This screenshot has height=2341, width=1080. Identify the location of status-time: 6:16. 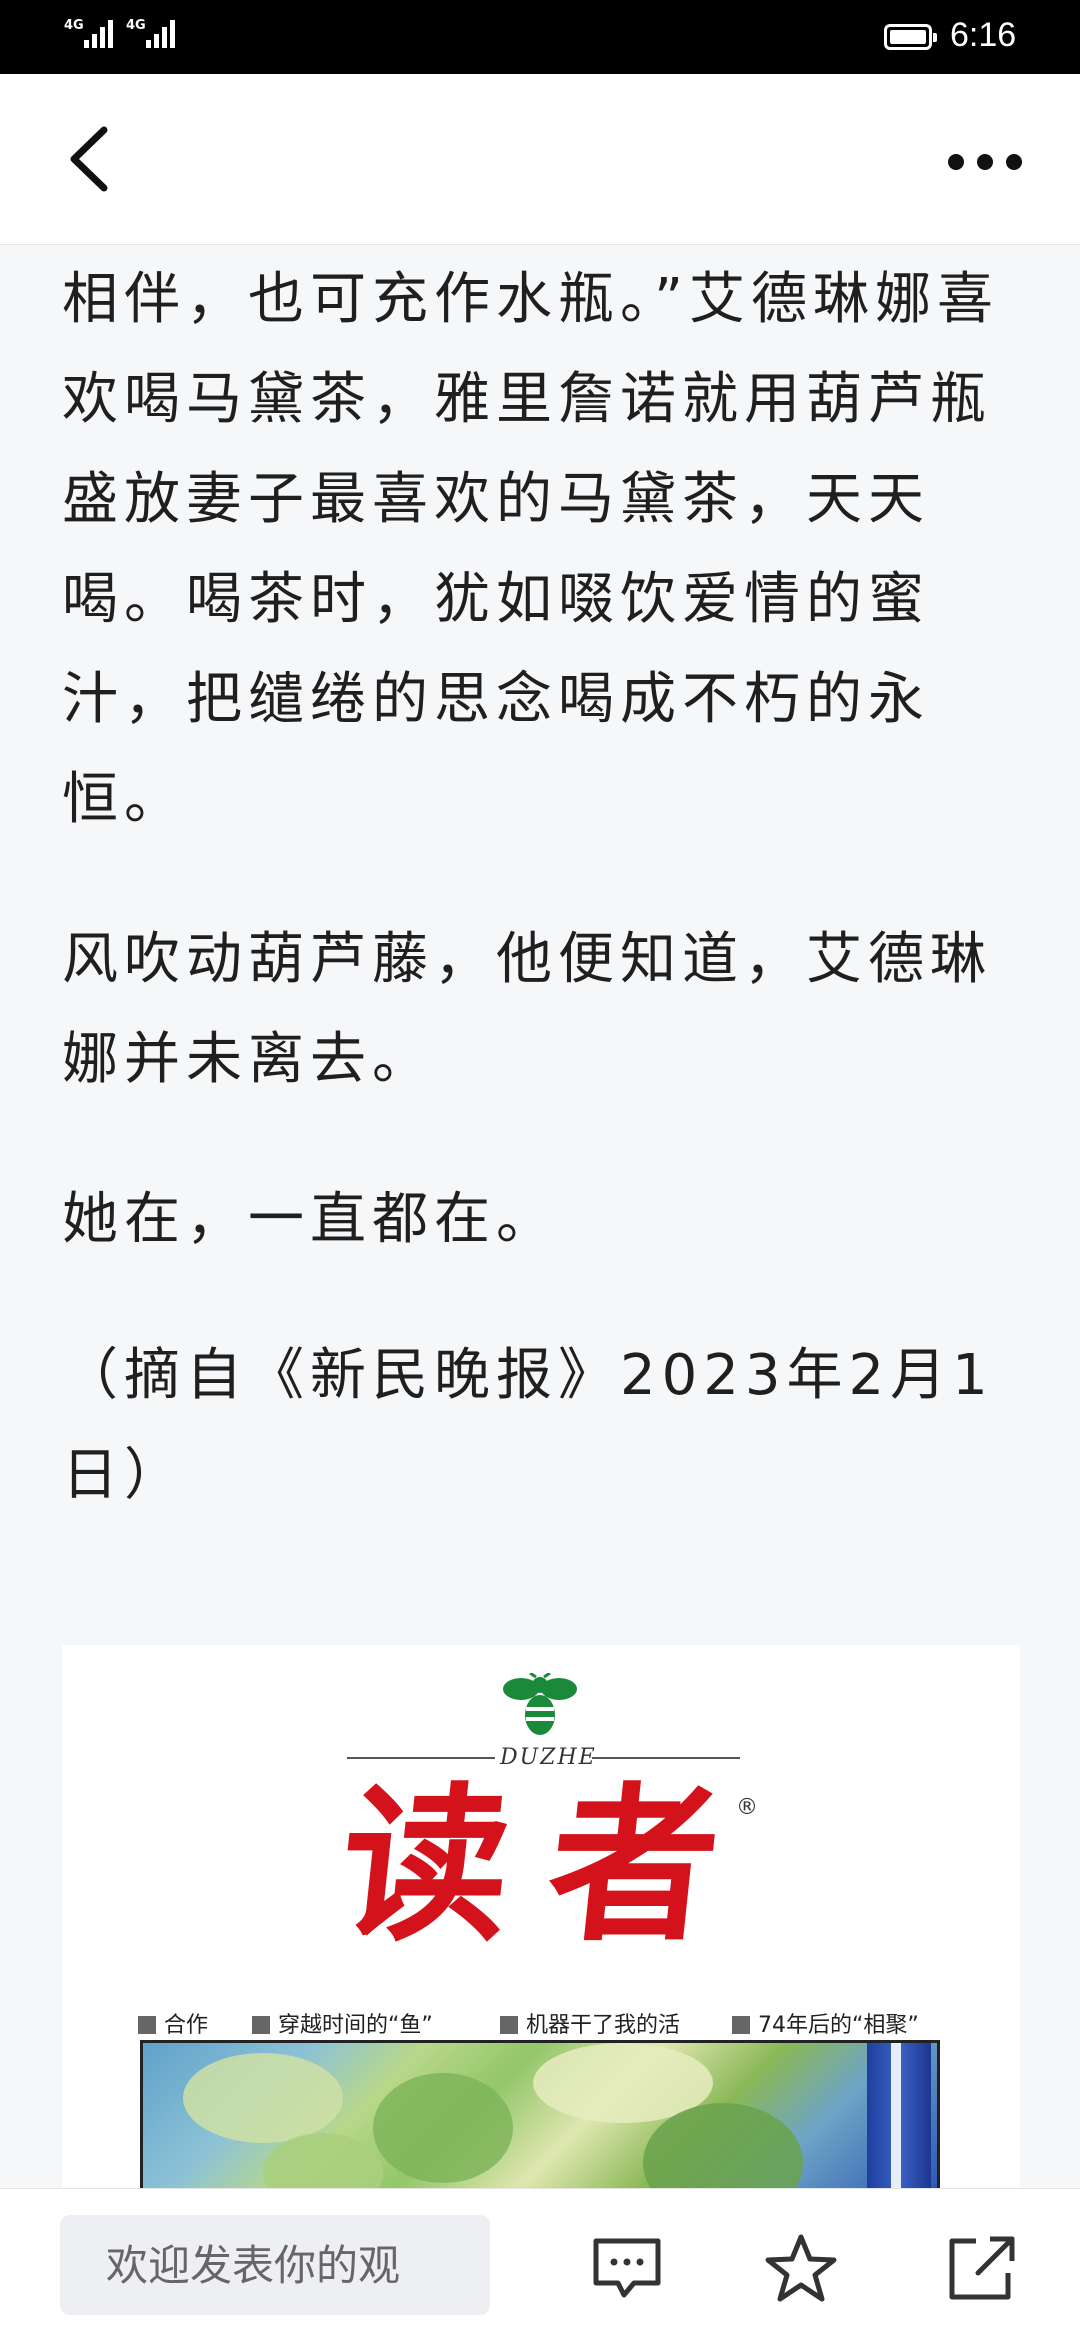
(983, 35).